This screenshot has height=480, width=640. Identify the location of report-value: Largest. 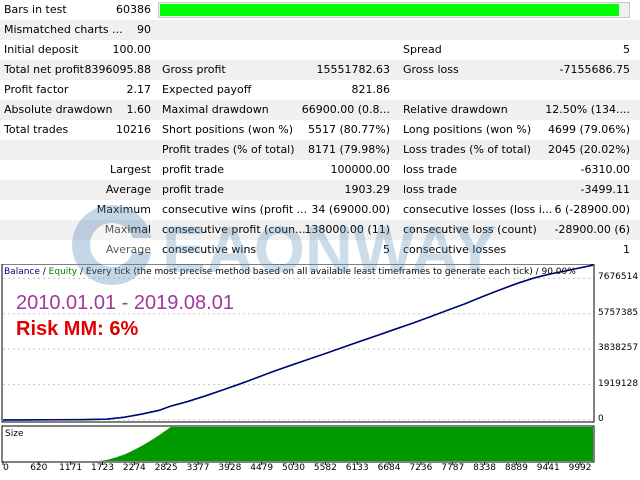
(130, 169).